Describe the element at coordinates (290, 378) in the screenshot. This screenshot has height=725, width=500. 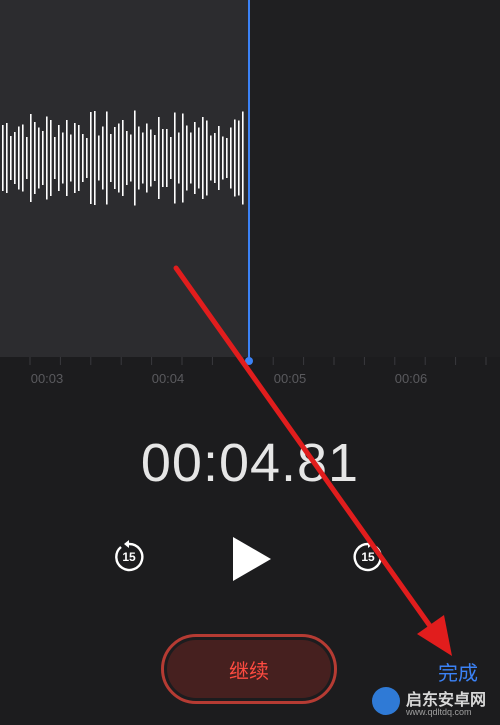
I see `timeline-tick-label: 00:05` at that location.